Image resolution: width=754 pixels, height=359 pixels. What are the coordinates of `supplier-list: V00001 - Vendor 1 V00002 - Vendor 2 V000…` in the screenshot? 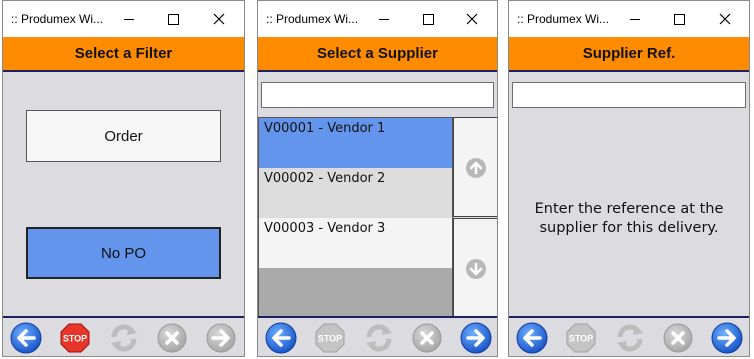 It's located at (355, 217).